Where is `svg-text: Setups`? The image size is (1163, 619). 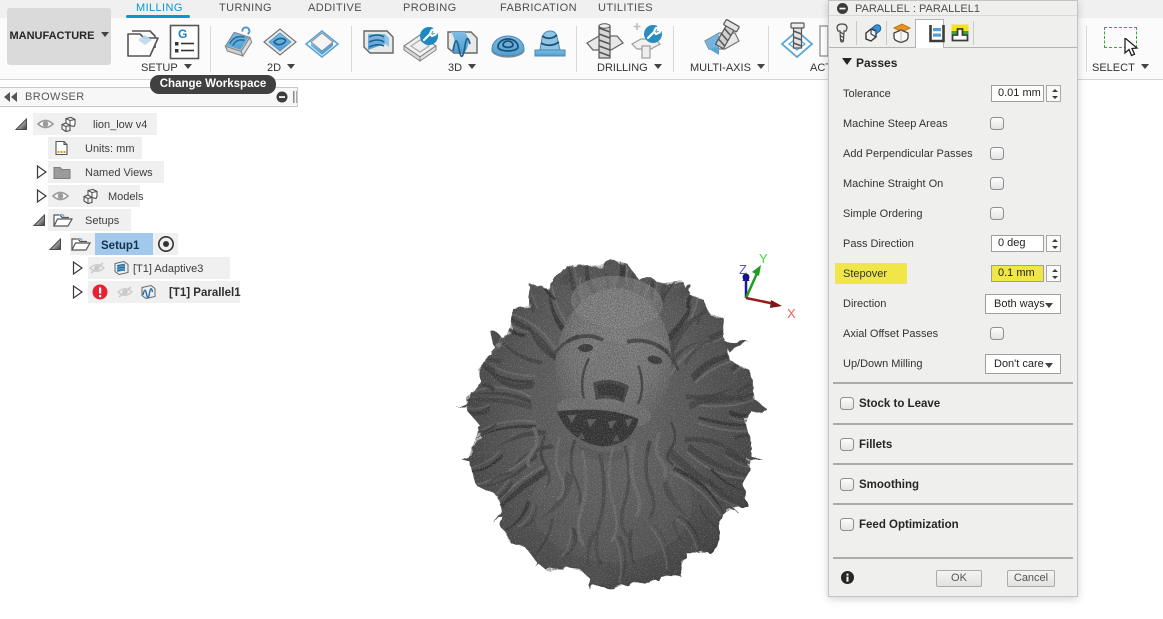
svg-text: Setups is located at coordinates (102, 221).